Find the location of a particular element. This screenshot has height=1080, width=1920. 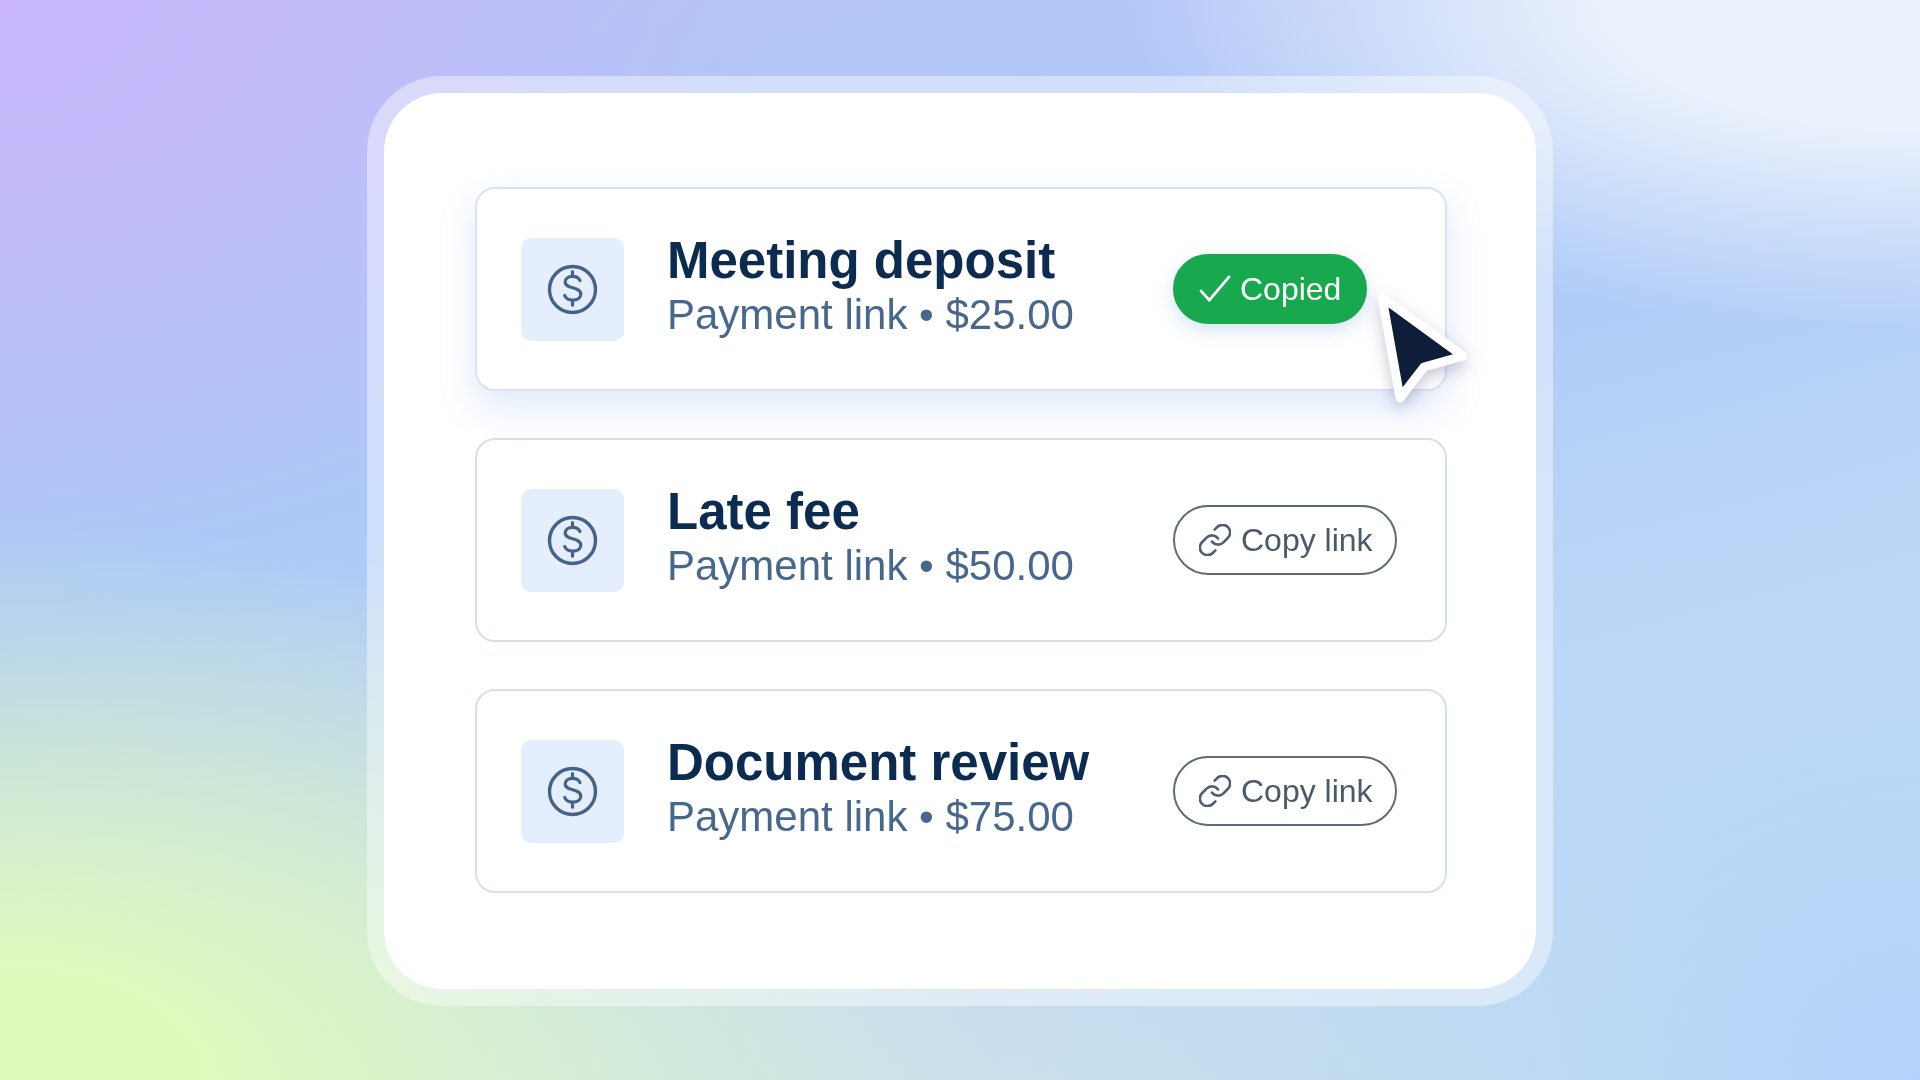

check-icon is located at coordinates (1215, 289).